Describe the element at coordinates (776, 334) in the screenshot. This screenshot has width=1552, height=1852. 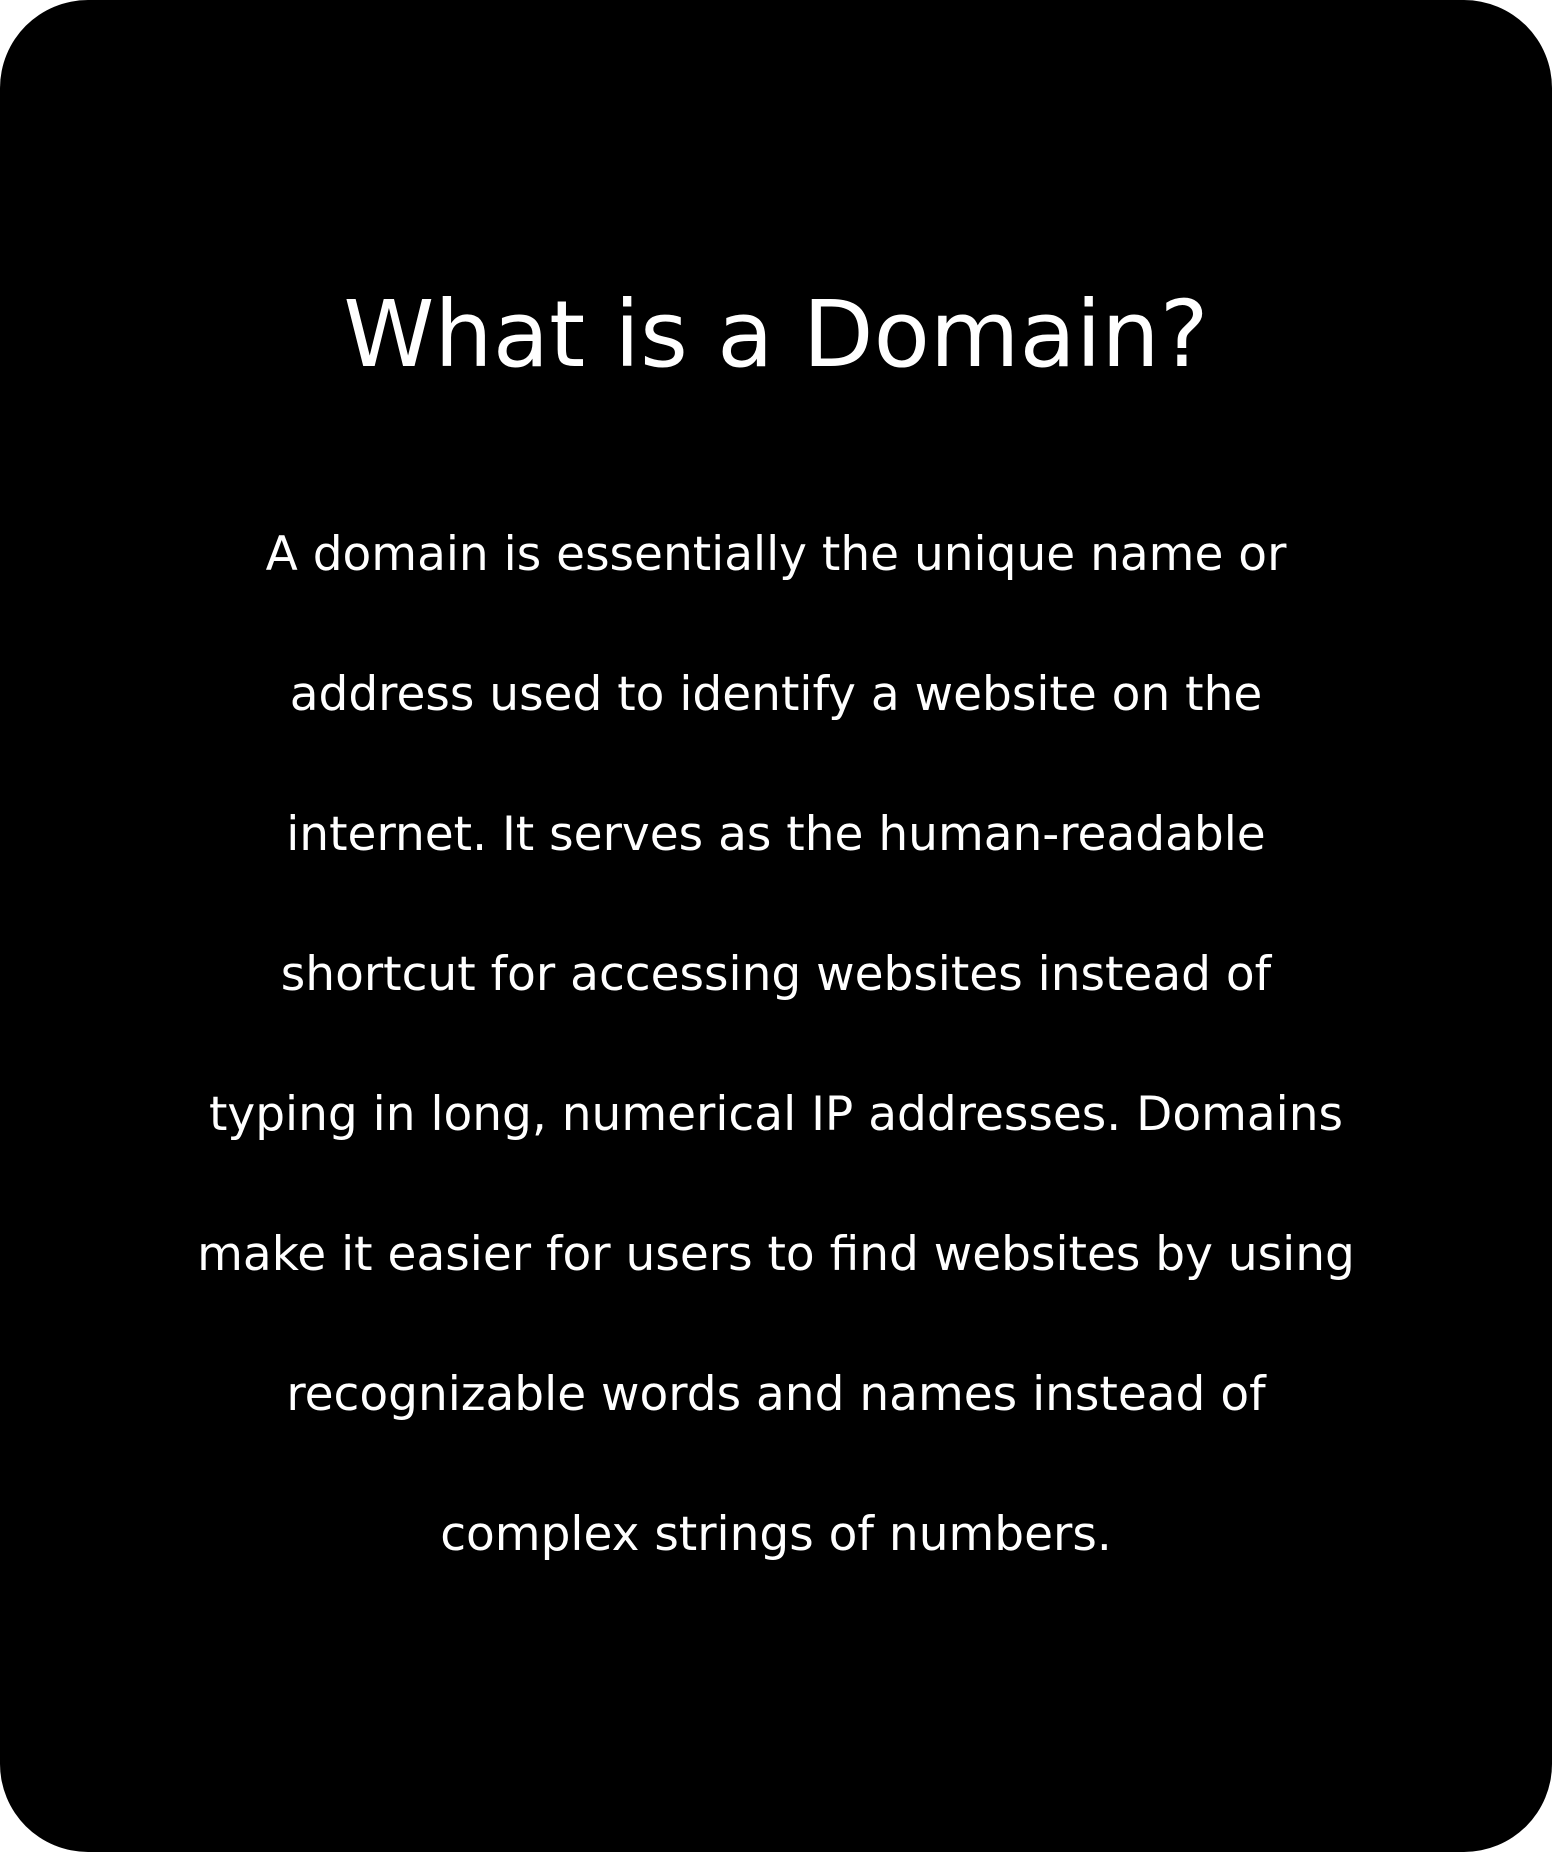
I see `page-title: What is a Domain?` at that location.